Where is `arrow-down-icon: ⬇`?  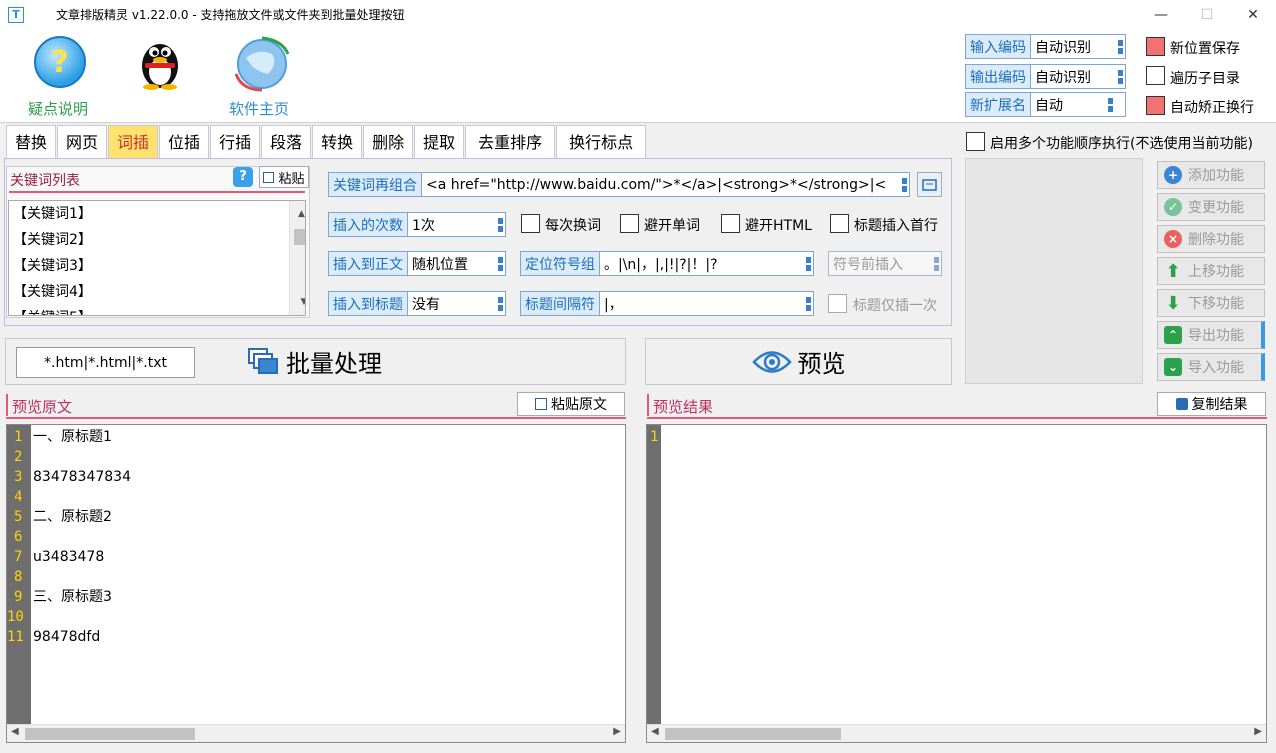 arrow-down-icon: ⬇ is located at coordinates (1173, 303).